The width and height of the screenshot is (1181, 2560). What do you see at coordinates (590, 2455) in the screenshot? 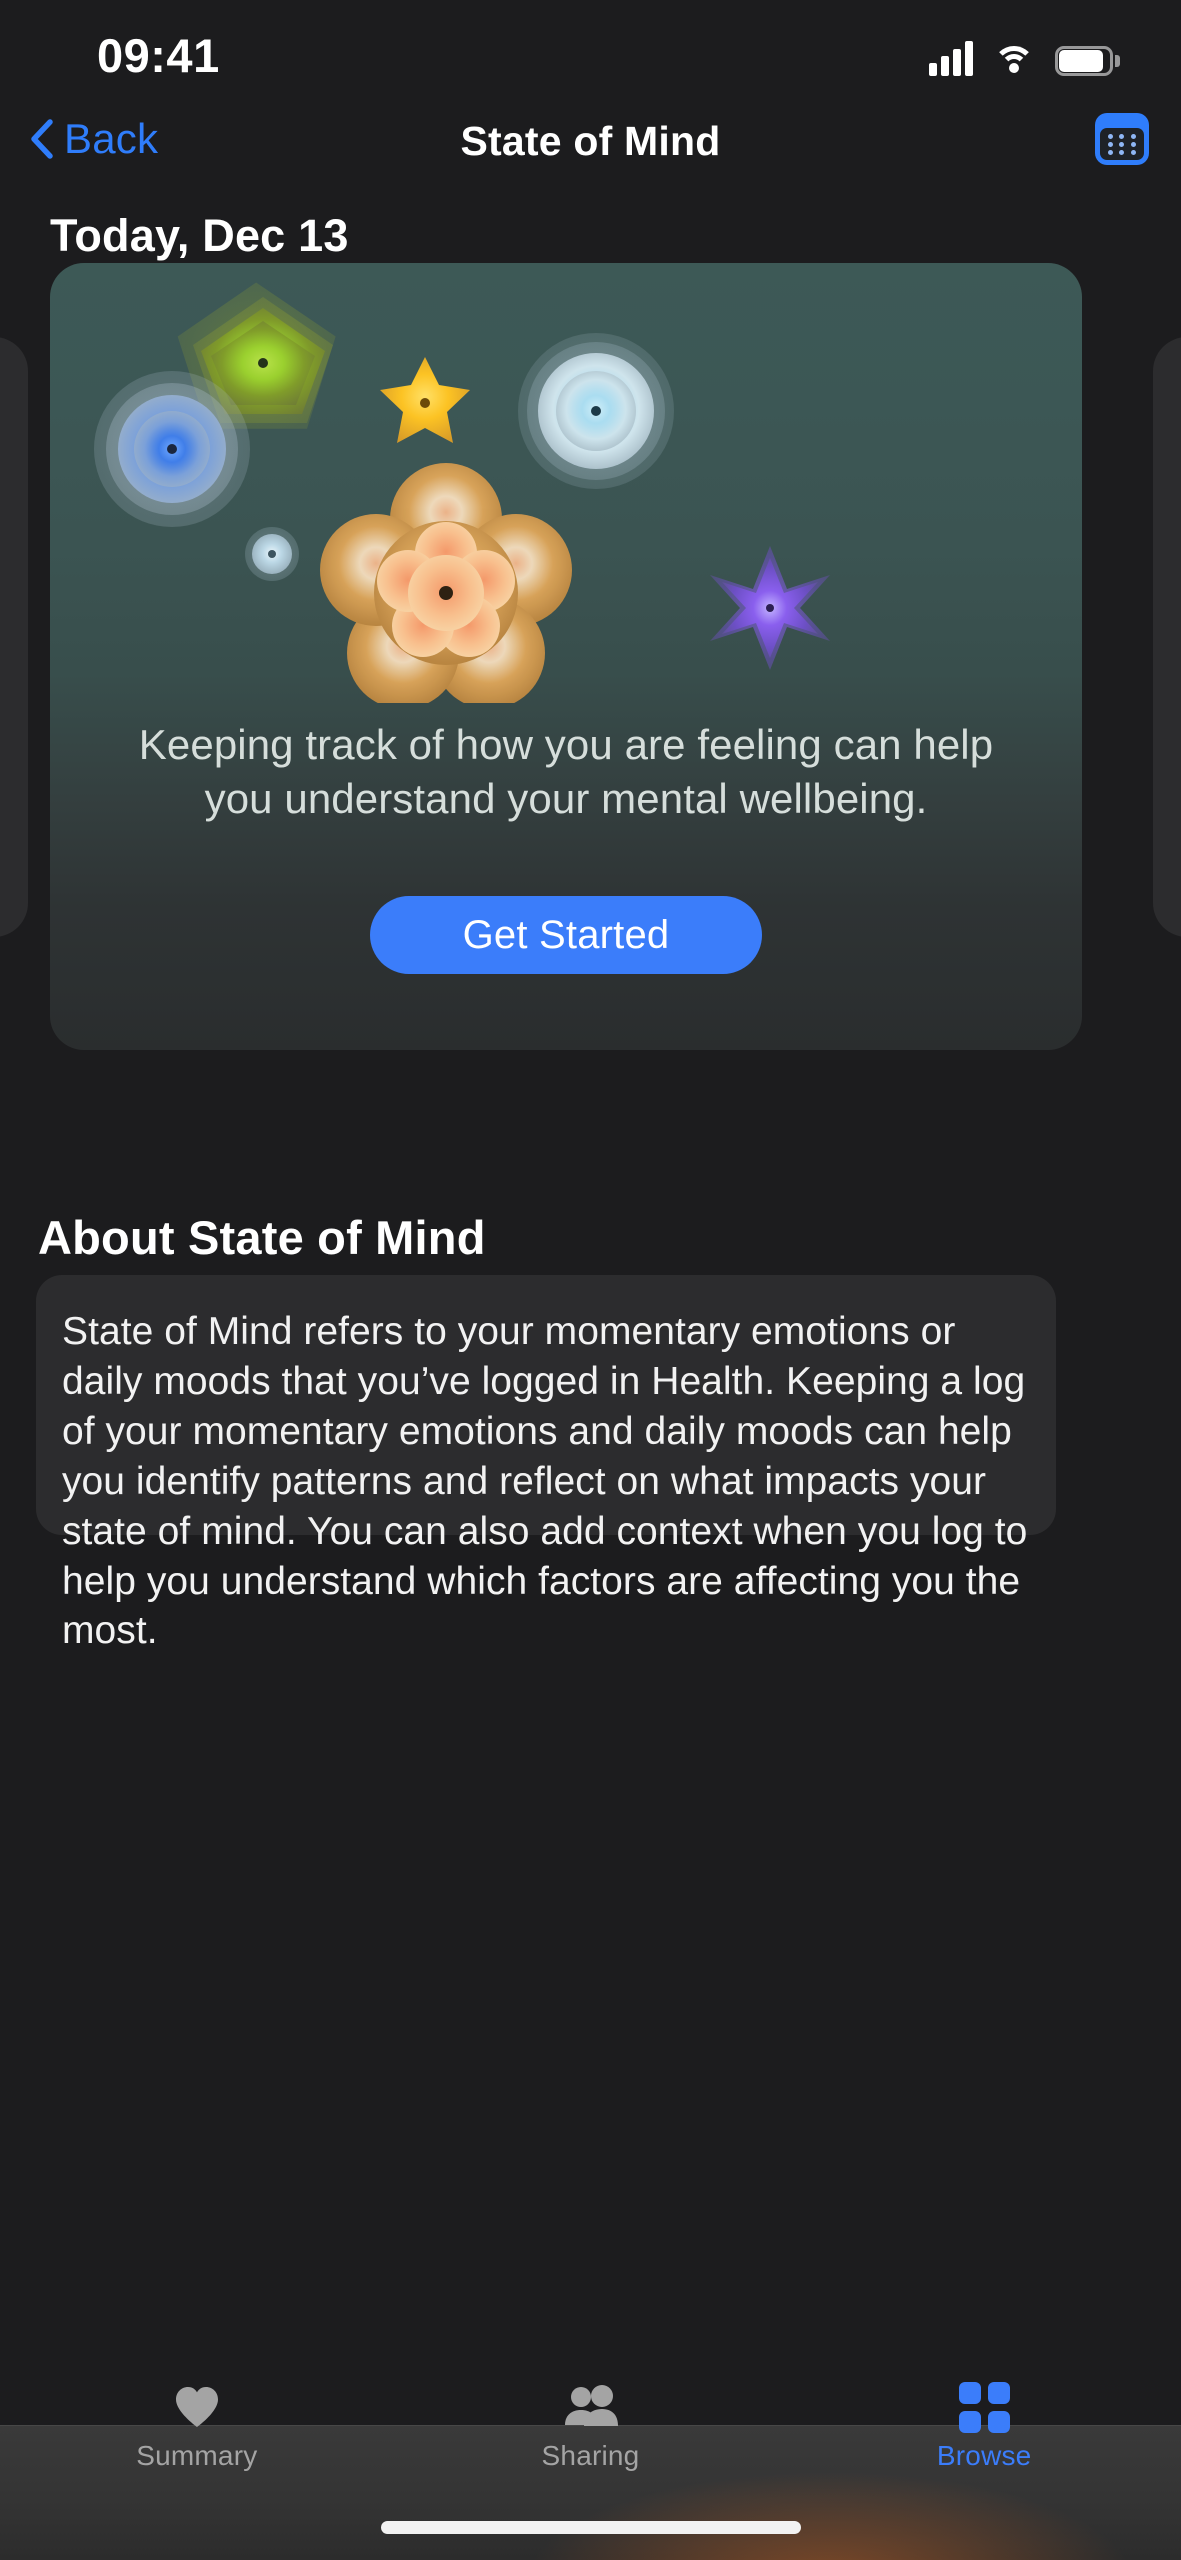
I see `tab-sharing-label: Sharing` at bounding box center [590, 2455].